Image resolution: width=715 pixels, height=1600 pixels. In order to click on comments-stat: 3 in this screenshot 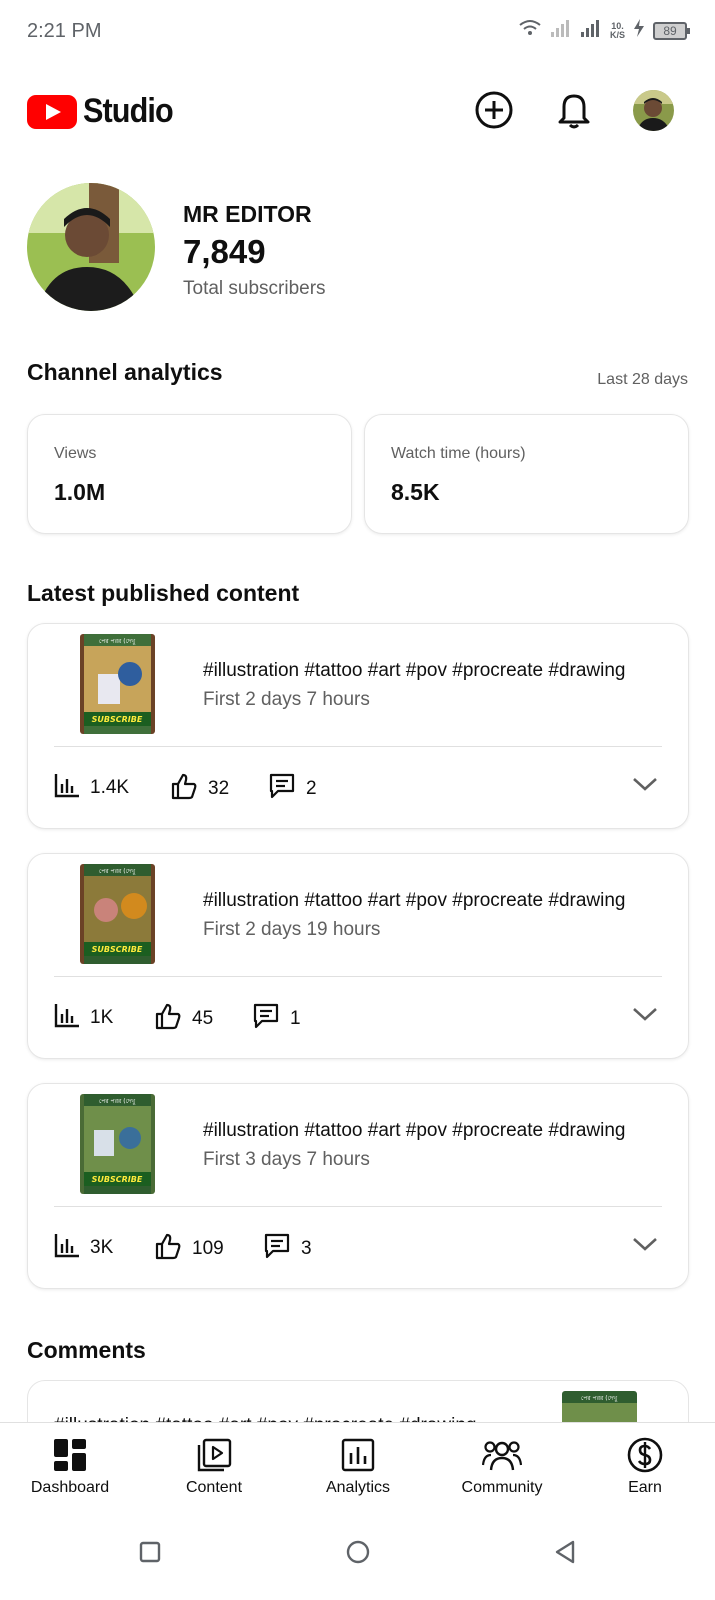, I will do `click(287, 1249)`.